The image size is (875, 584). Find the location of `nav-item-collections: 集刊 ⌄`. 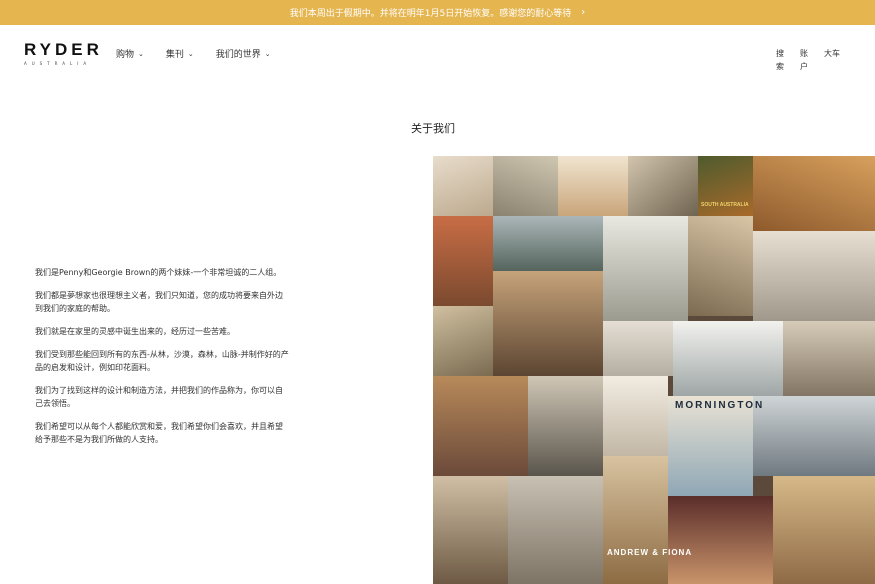

nav-item-collections: 集刊 ⌄ is located at coordinates (179, 54).